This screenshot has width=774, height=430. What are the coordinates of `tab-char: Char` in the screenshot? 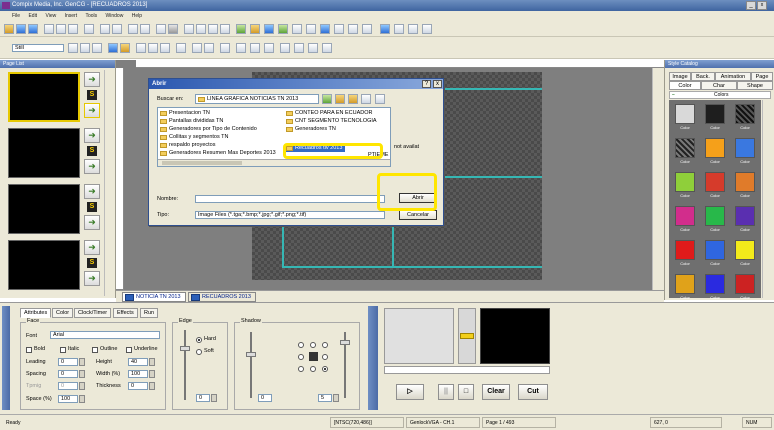 It's located at (719, 85).